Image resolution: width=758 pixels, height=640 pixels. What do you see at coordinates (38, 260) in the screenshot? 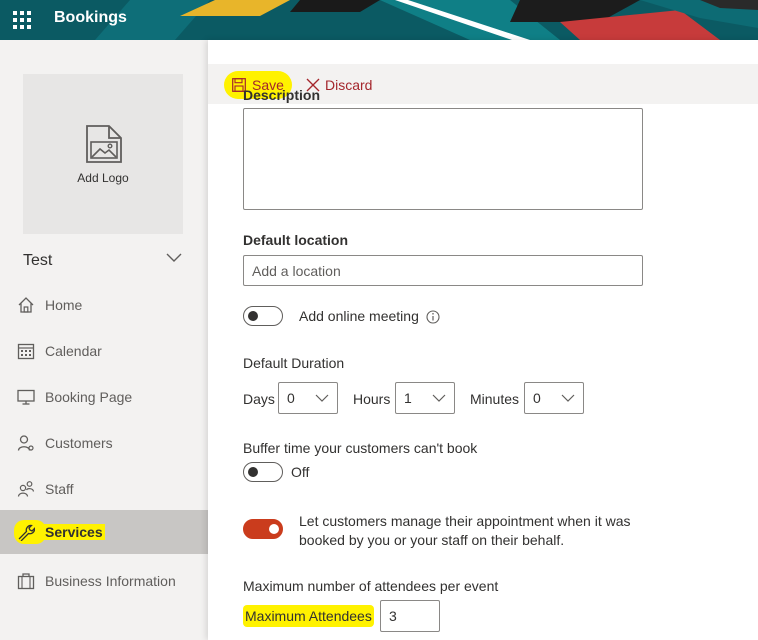
I see `business-name: Test` at bounding box center [38, 260].